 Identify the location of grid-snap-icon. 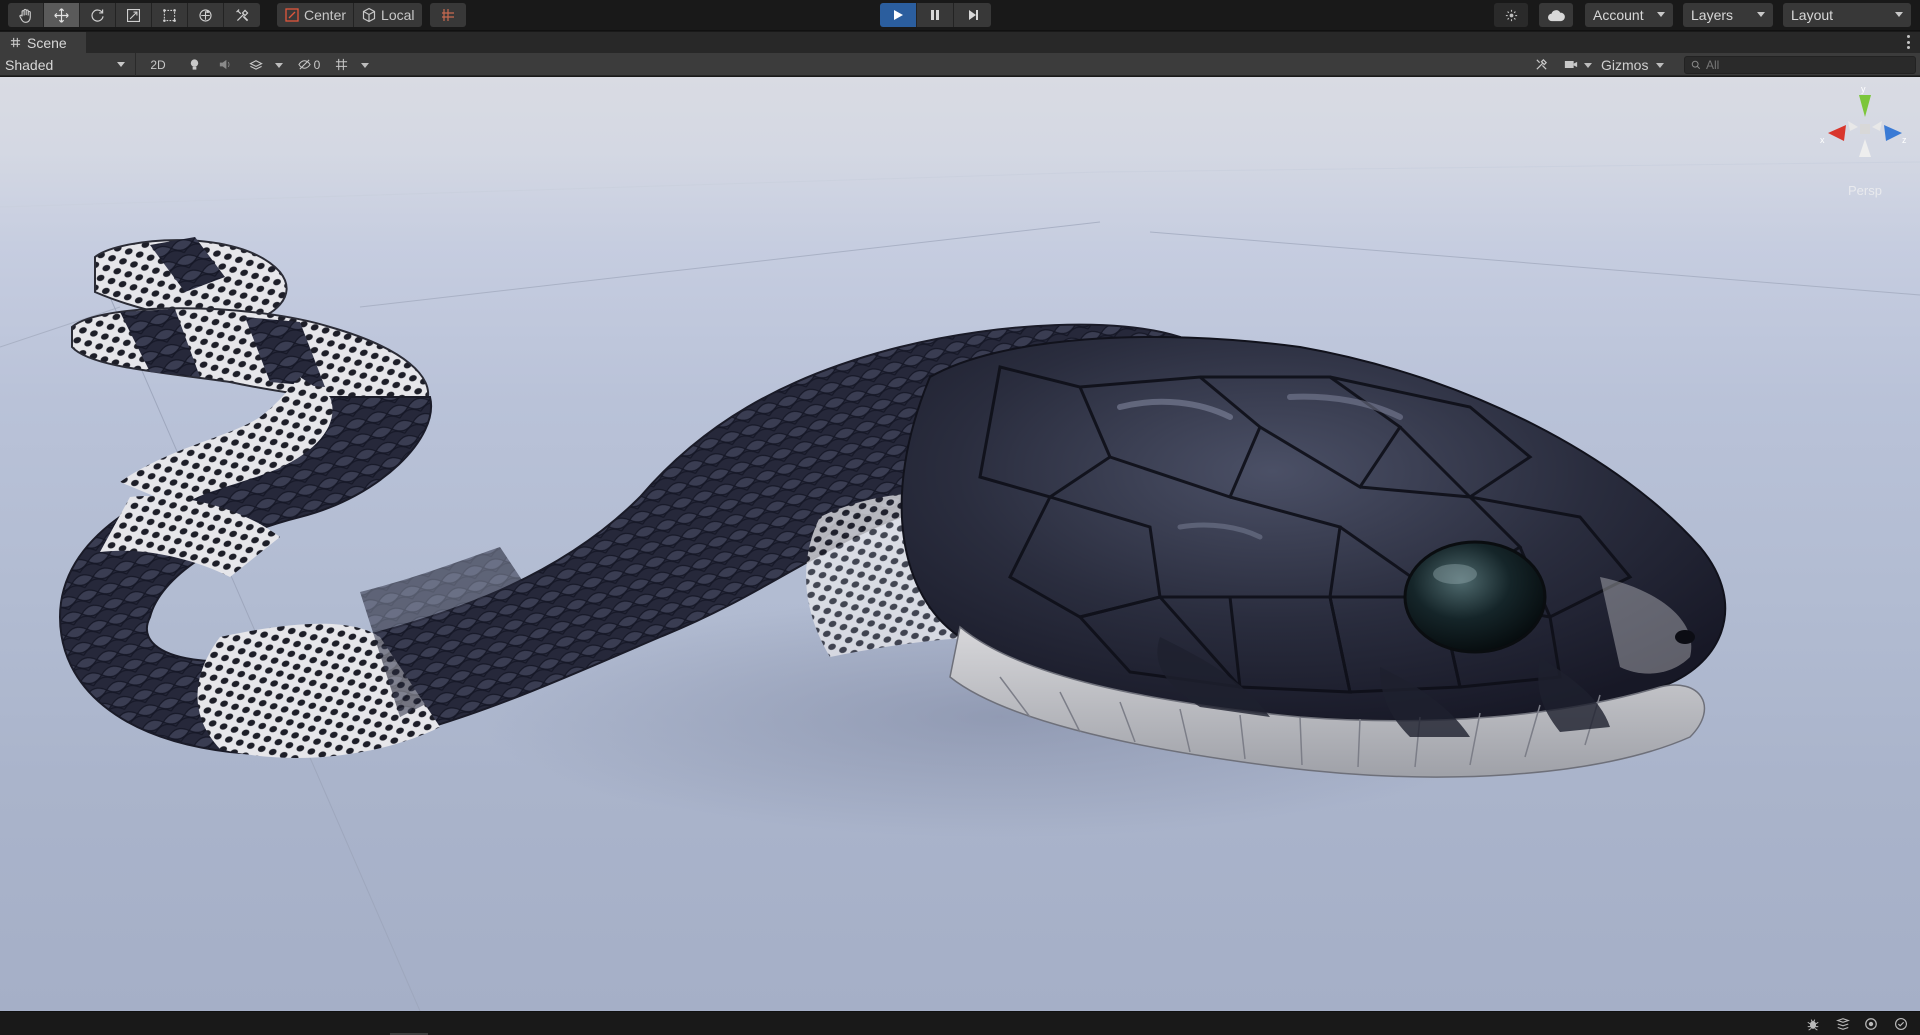
(448, 15).